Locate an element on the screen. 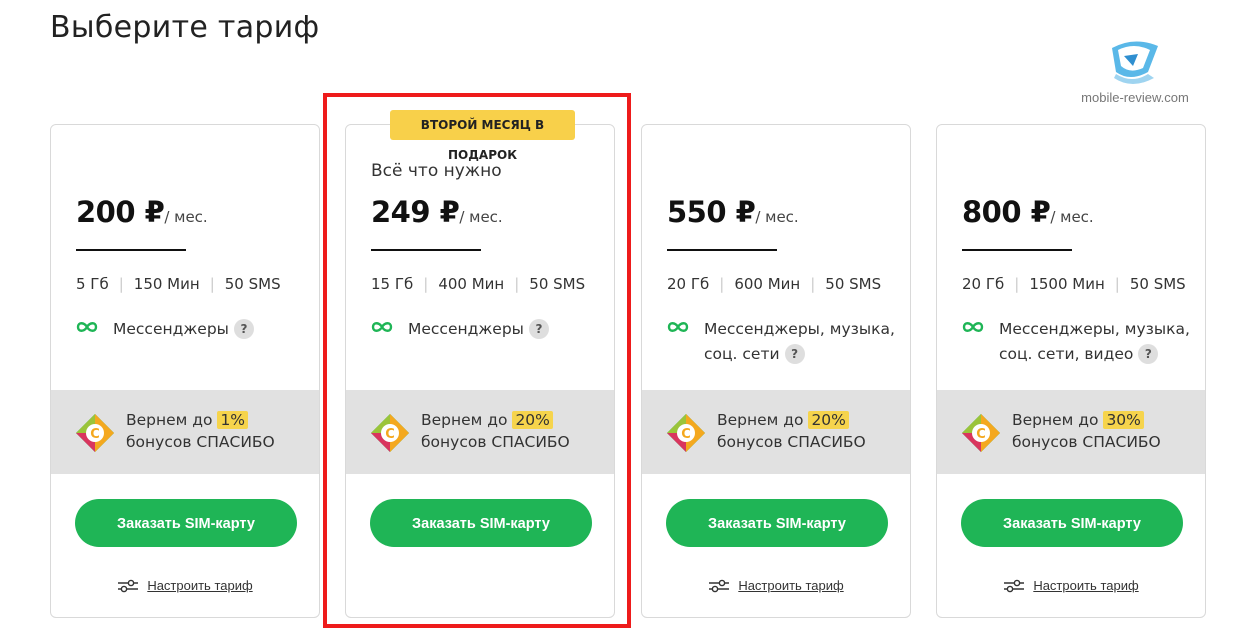 The height and width of the screenshot is (631, 1236). plan-price: 200 ₽/ мес. is located at coordinates (142, 212).